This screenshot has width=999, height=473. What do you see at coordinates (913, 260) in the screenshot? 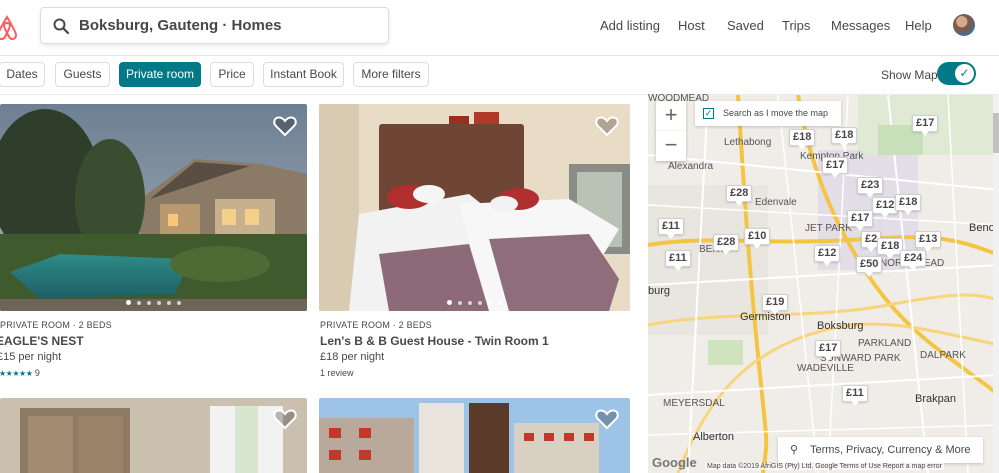
I see `price-pin: £24` at bounding box center [913, 260].